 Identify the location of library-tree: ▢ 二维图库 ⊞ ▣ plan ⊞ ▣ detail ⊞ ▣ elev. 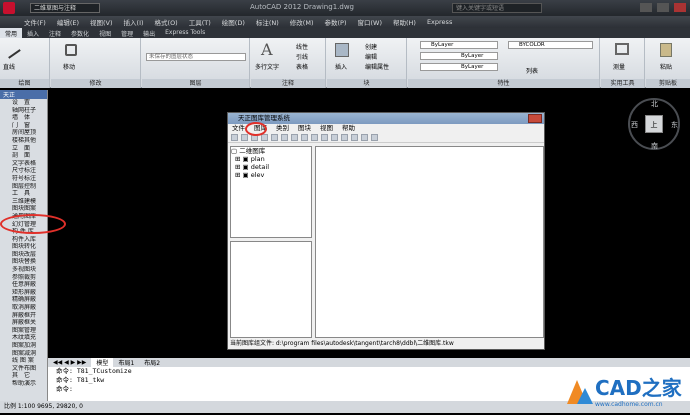
(271, 192).